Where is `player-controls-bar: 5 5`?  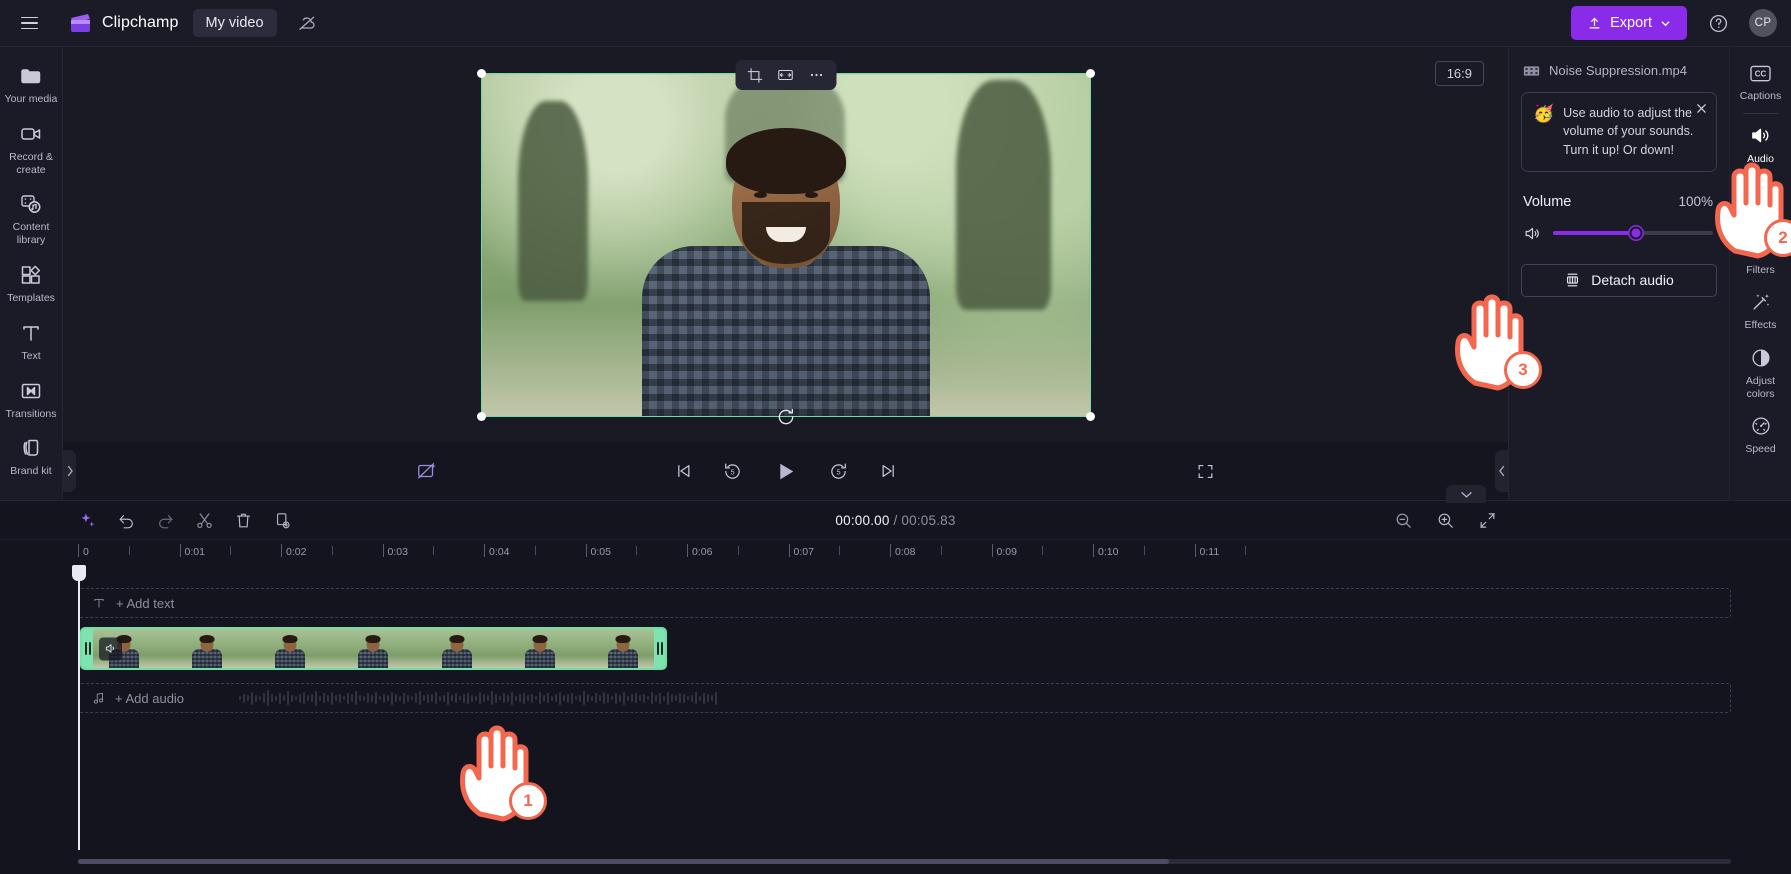
player-controls-bar: 5 5 is located at coordinates (785, 471).